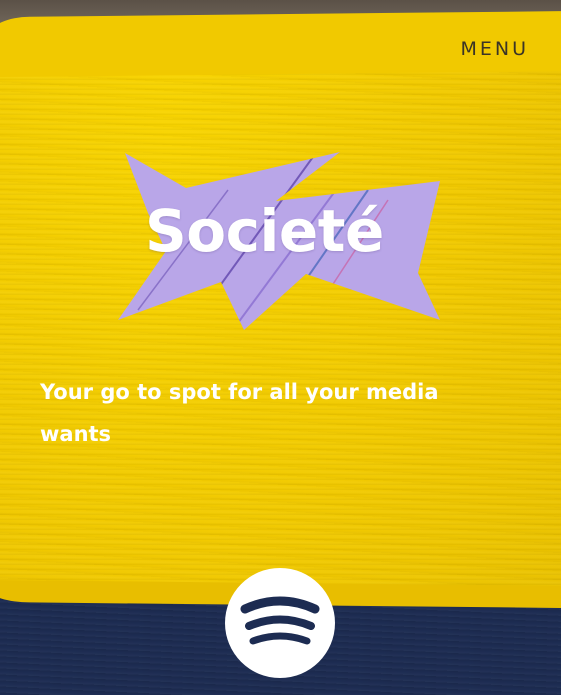 The width and height of the screenshot is (561, 695). Describe the element at coordinates (239, 413) in the screenshot. I see `hero-tagline: Your go to spot for all your media wants` at that location.